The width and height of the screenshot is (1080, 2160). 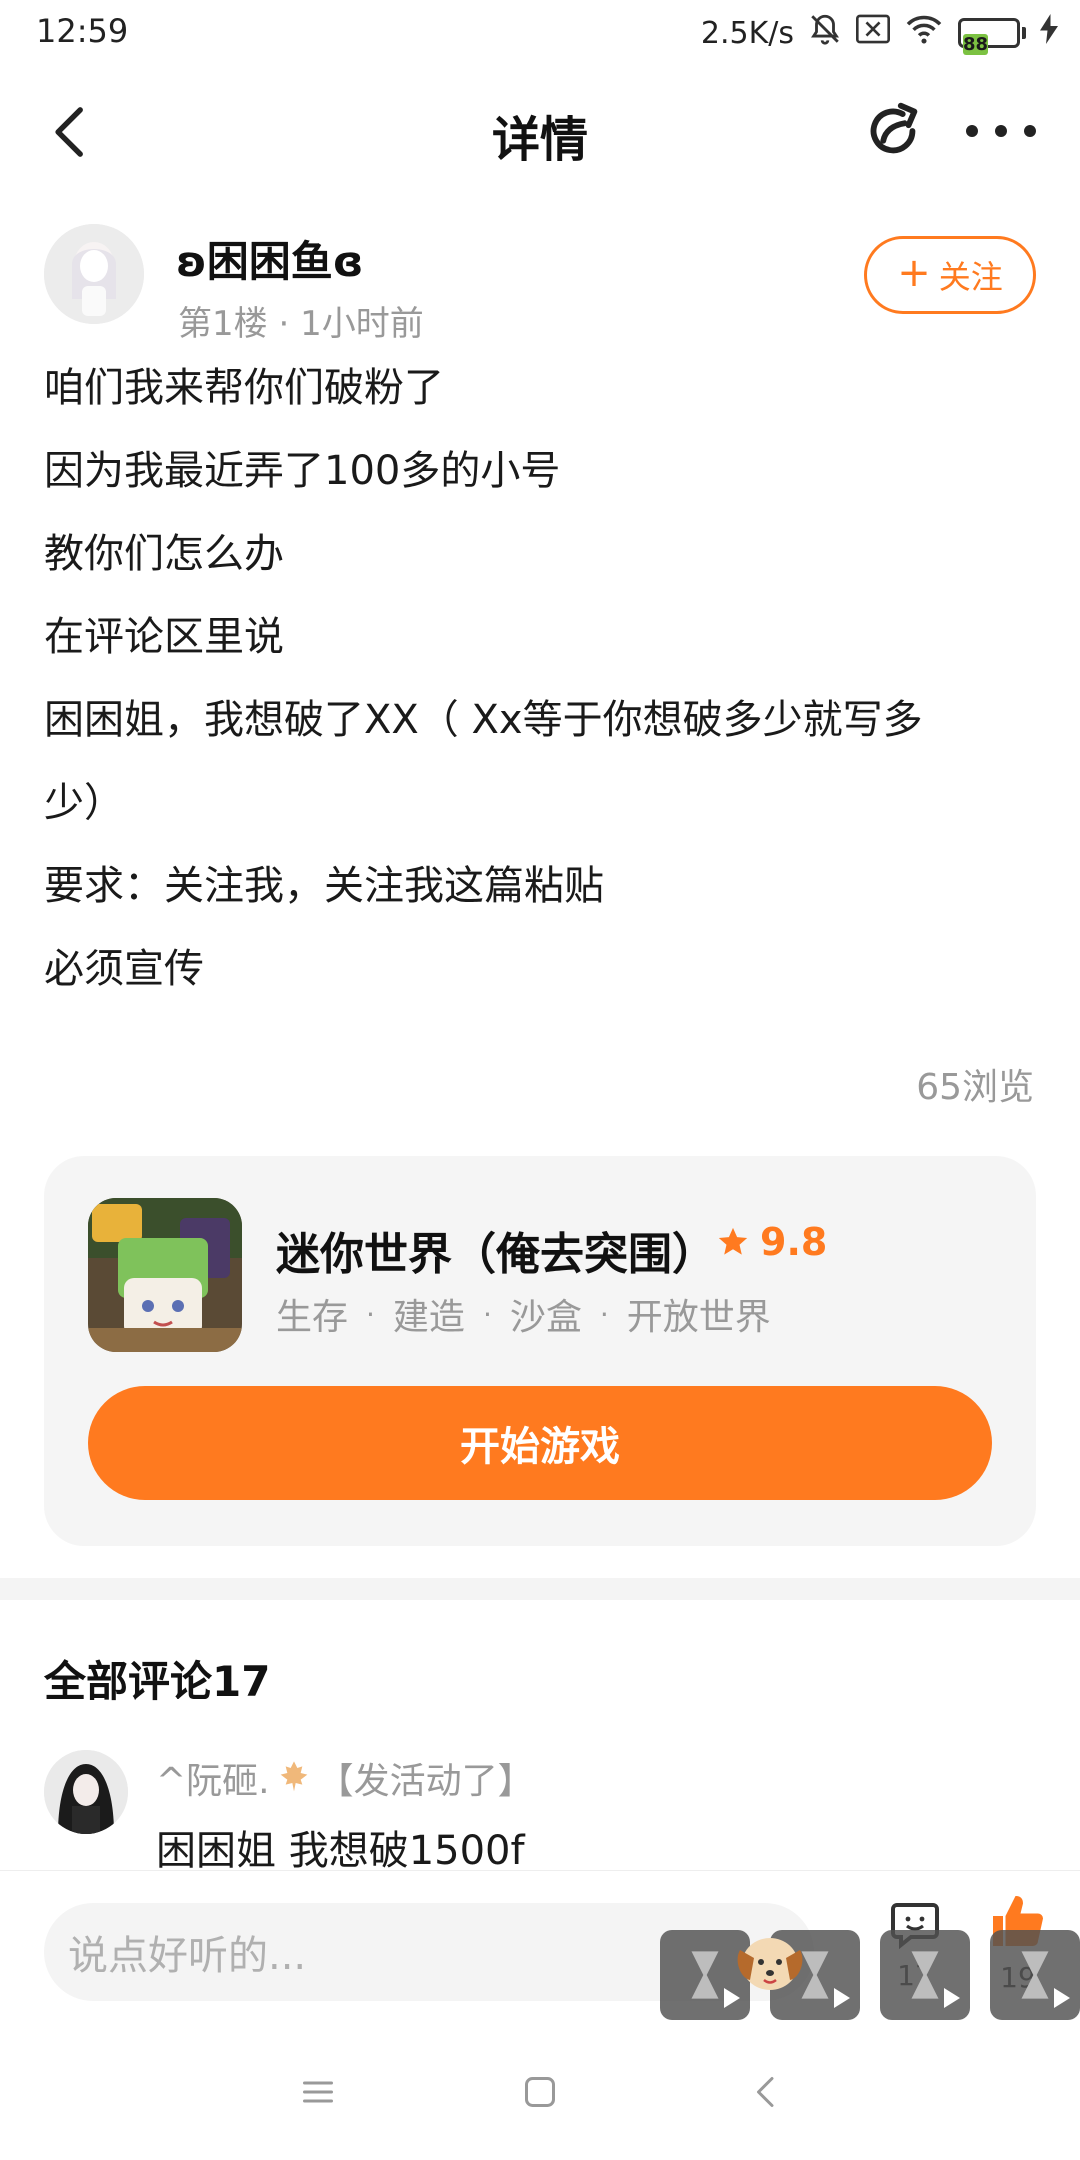 What do you see at coordinates (483, 720) in the screenshot?
I see `post-line: 困困姐，我想破了XX（ Xx等于你想破多少就写多` at bounding box center [483, 720].